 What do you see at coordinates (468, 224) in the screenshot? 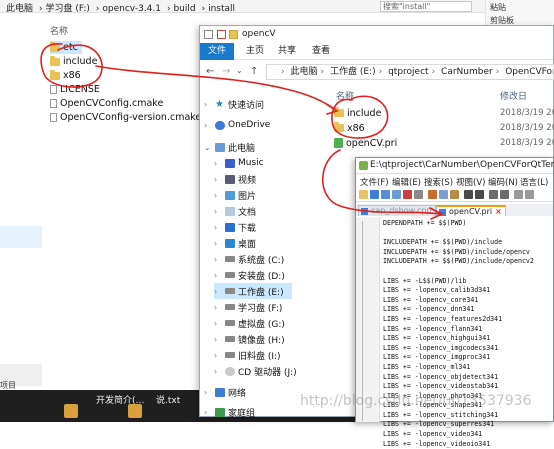
I see `code-line: DEPENDPATH += $$(PWD)` at bounding box center [468, 224].